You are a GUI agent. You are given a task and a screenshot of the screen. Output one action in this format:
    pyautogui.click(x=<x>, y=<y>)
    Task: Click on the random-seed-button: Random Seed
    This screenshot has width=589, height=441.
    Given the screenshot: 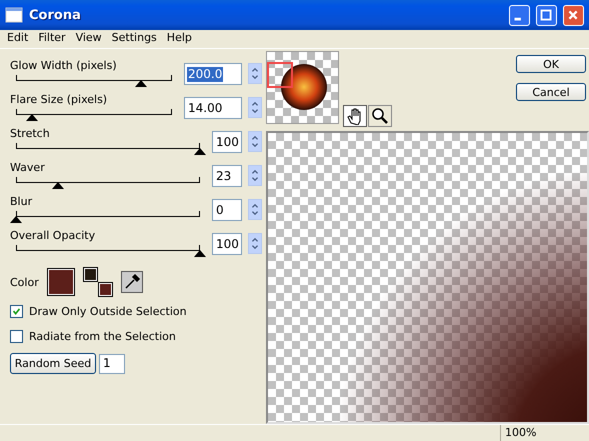 What is the action you would take?
    pyautogui.click(x=53, y=363)
    